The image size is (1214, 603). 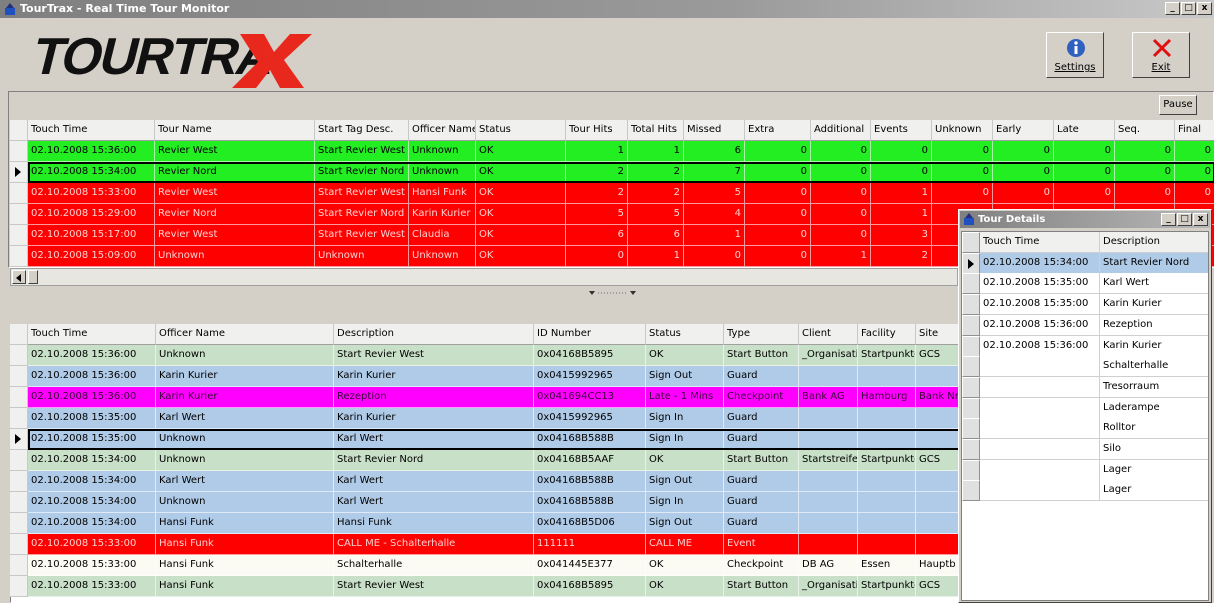 I want to click on cell-type: Checkpoint, so click(x=761, y=565).